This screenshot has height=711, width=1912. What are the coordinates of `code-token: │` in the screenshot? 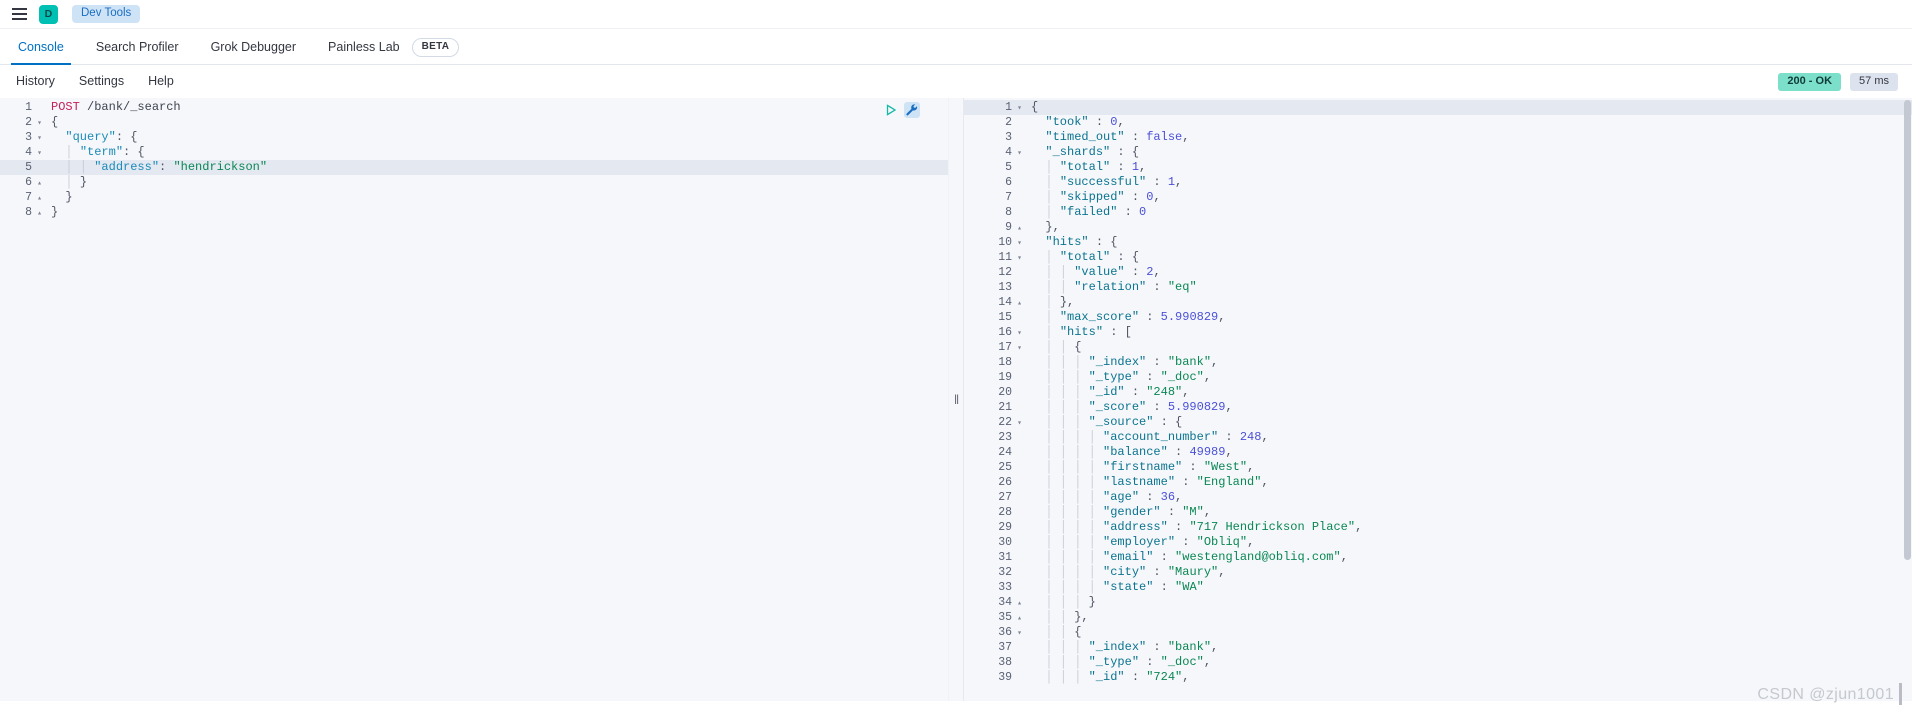 It's located at (65, 152).